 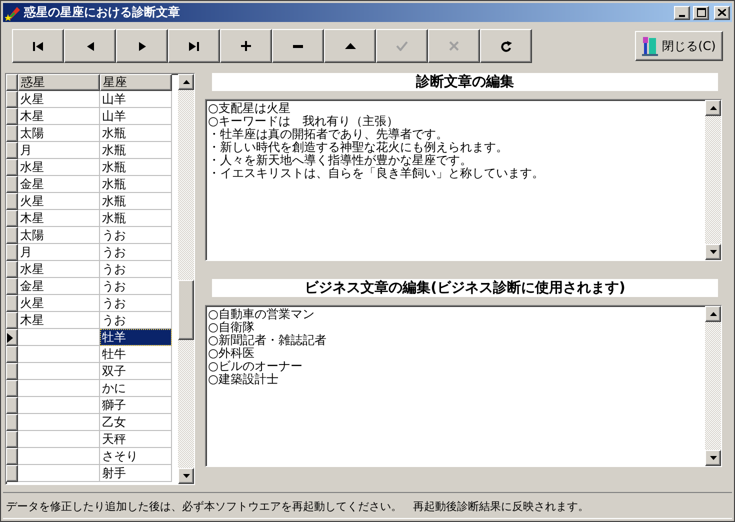 I want to click on column-header: 惑星, so click(x=59, y=82).